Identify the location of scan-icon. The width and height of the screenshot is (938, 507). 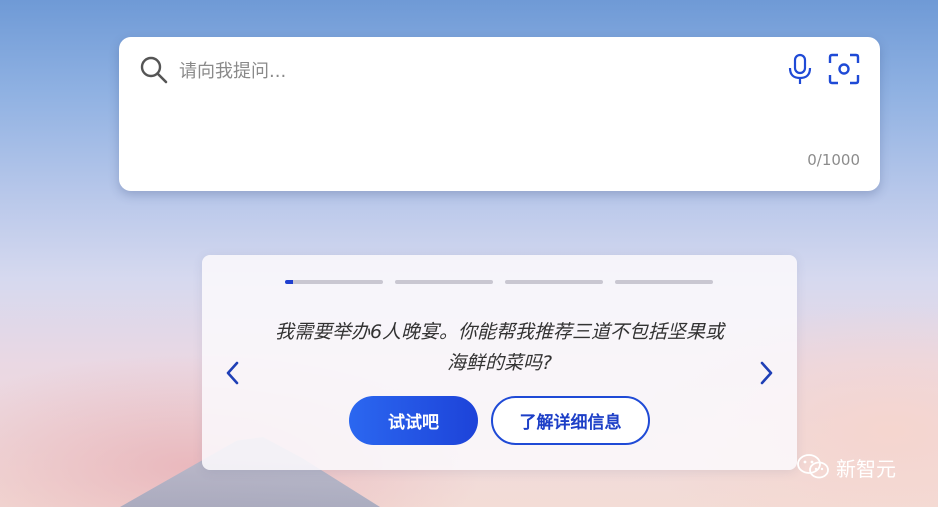
(844, 69).